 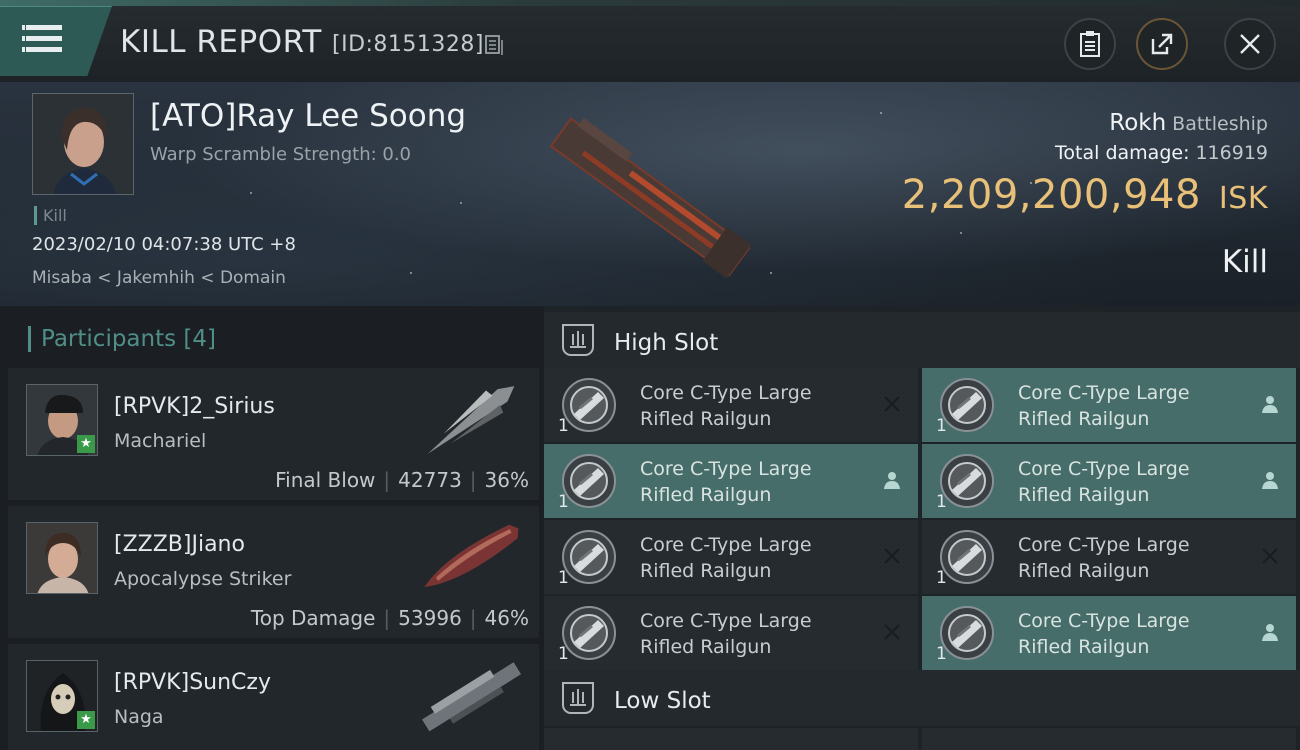 I want to click on isk-value: 2,209,200,948 ISK, so click(x=1085, y=195).